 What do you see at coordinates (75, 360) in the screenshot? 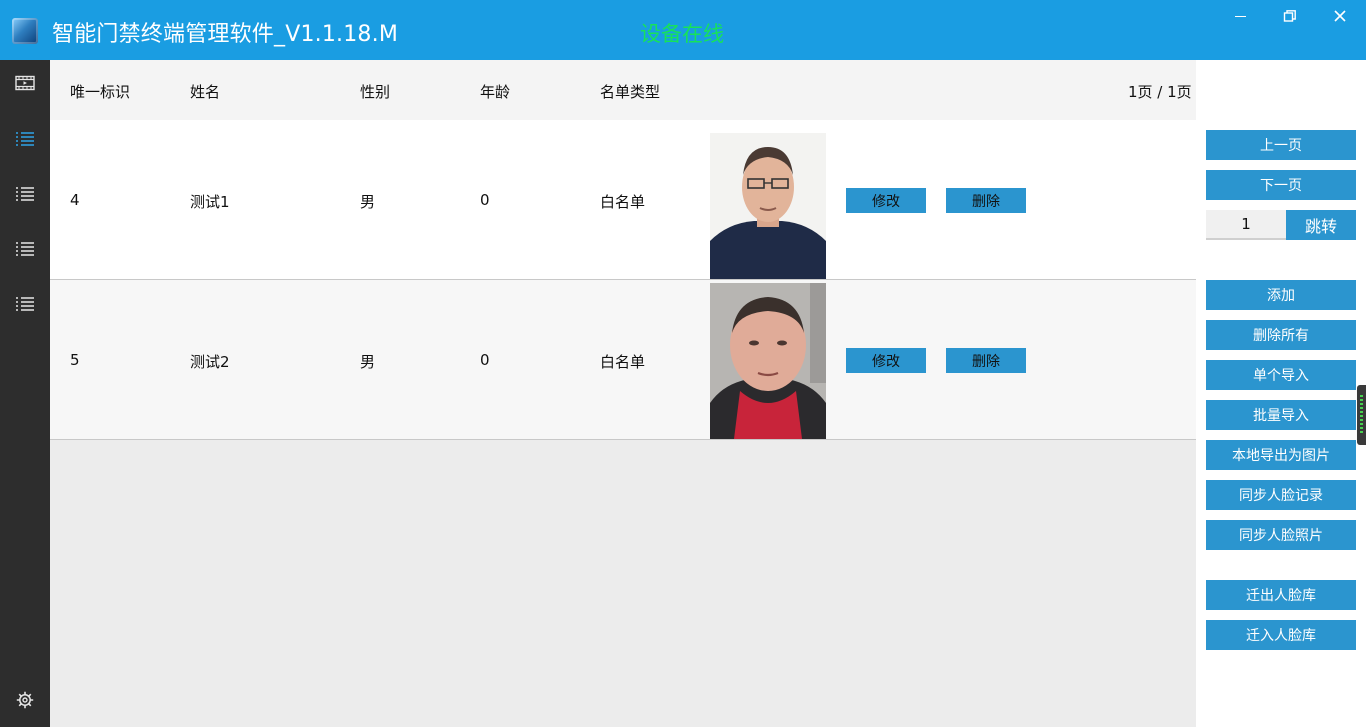
I see `cell-id: 5` at bounding box center [75, 360].